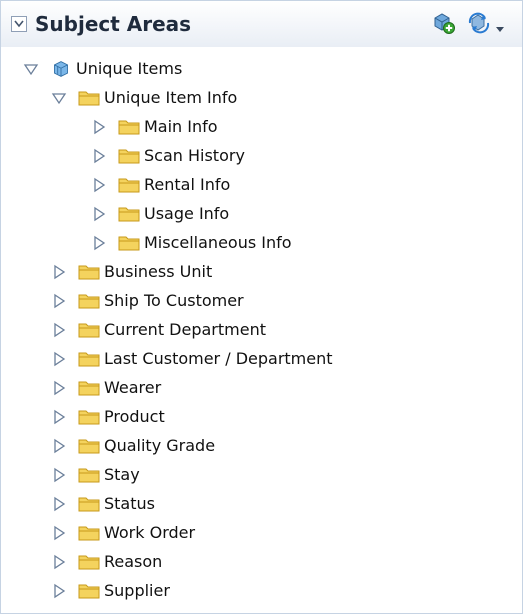  I want to click on tree-node-unique-items: Unique Items, so click(102, 68).